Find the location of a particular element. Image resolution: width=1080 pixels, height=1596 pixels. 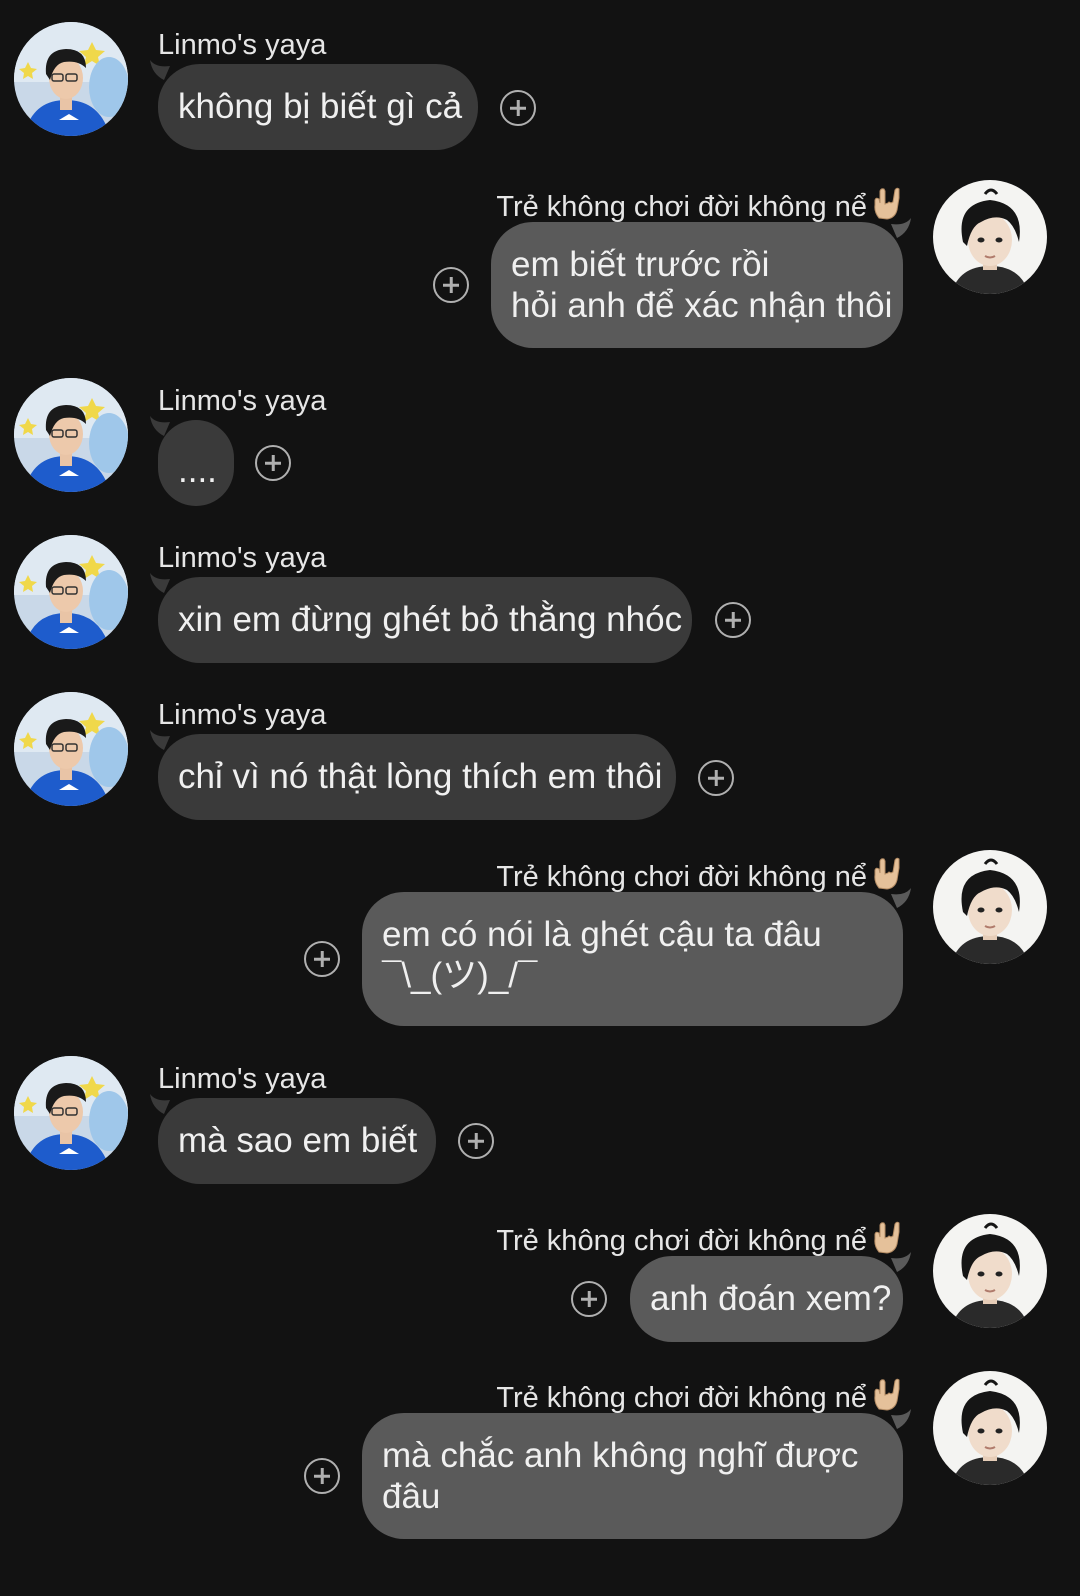

message-text: hỏi anh để xác nhận thôi is located at coordinates (702, 305).